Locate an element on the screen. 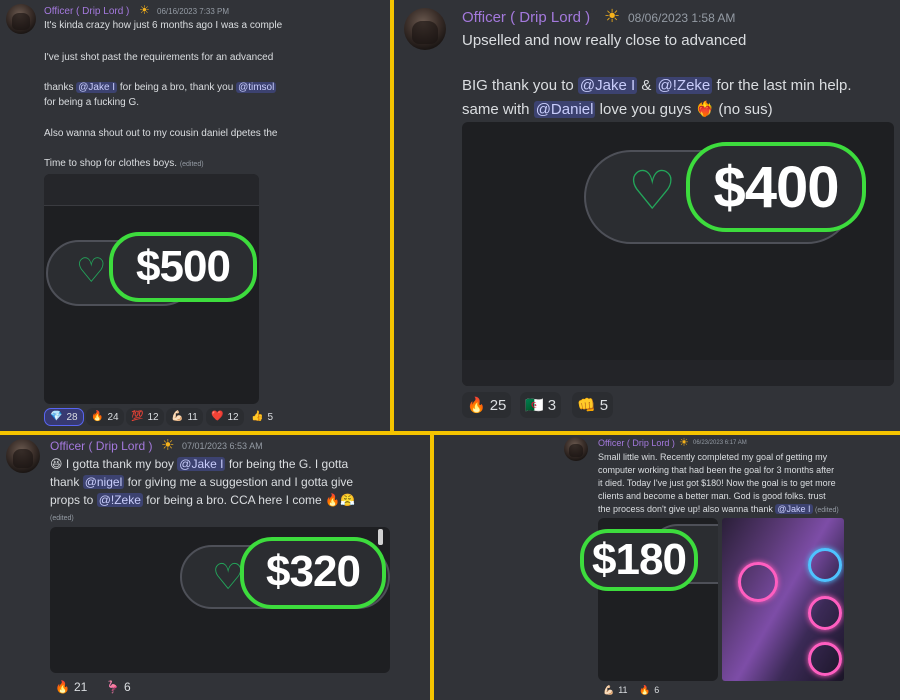  reaction-count: 5 is located at coordinates (604, 405).